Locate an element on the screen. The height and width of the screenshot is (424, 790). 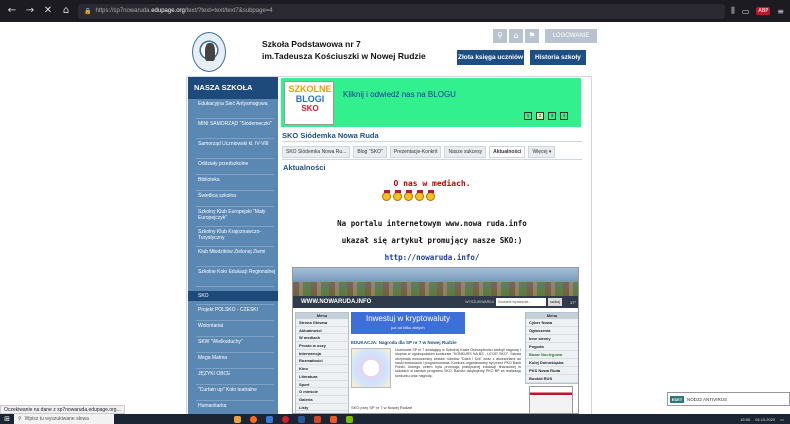
antivirus-text: NOD32 ANTIVIRUS is located at coordinates (707, 399).